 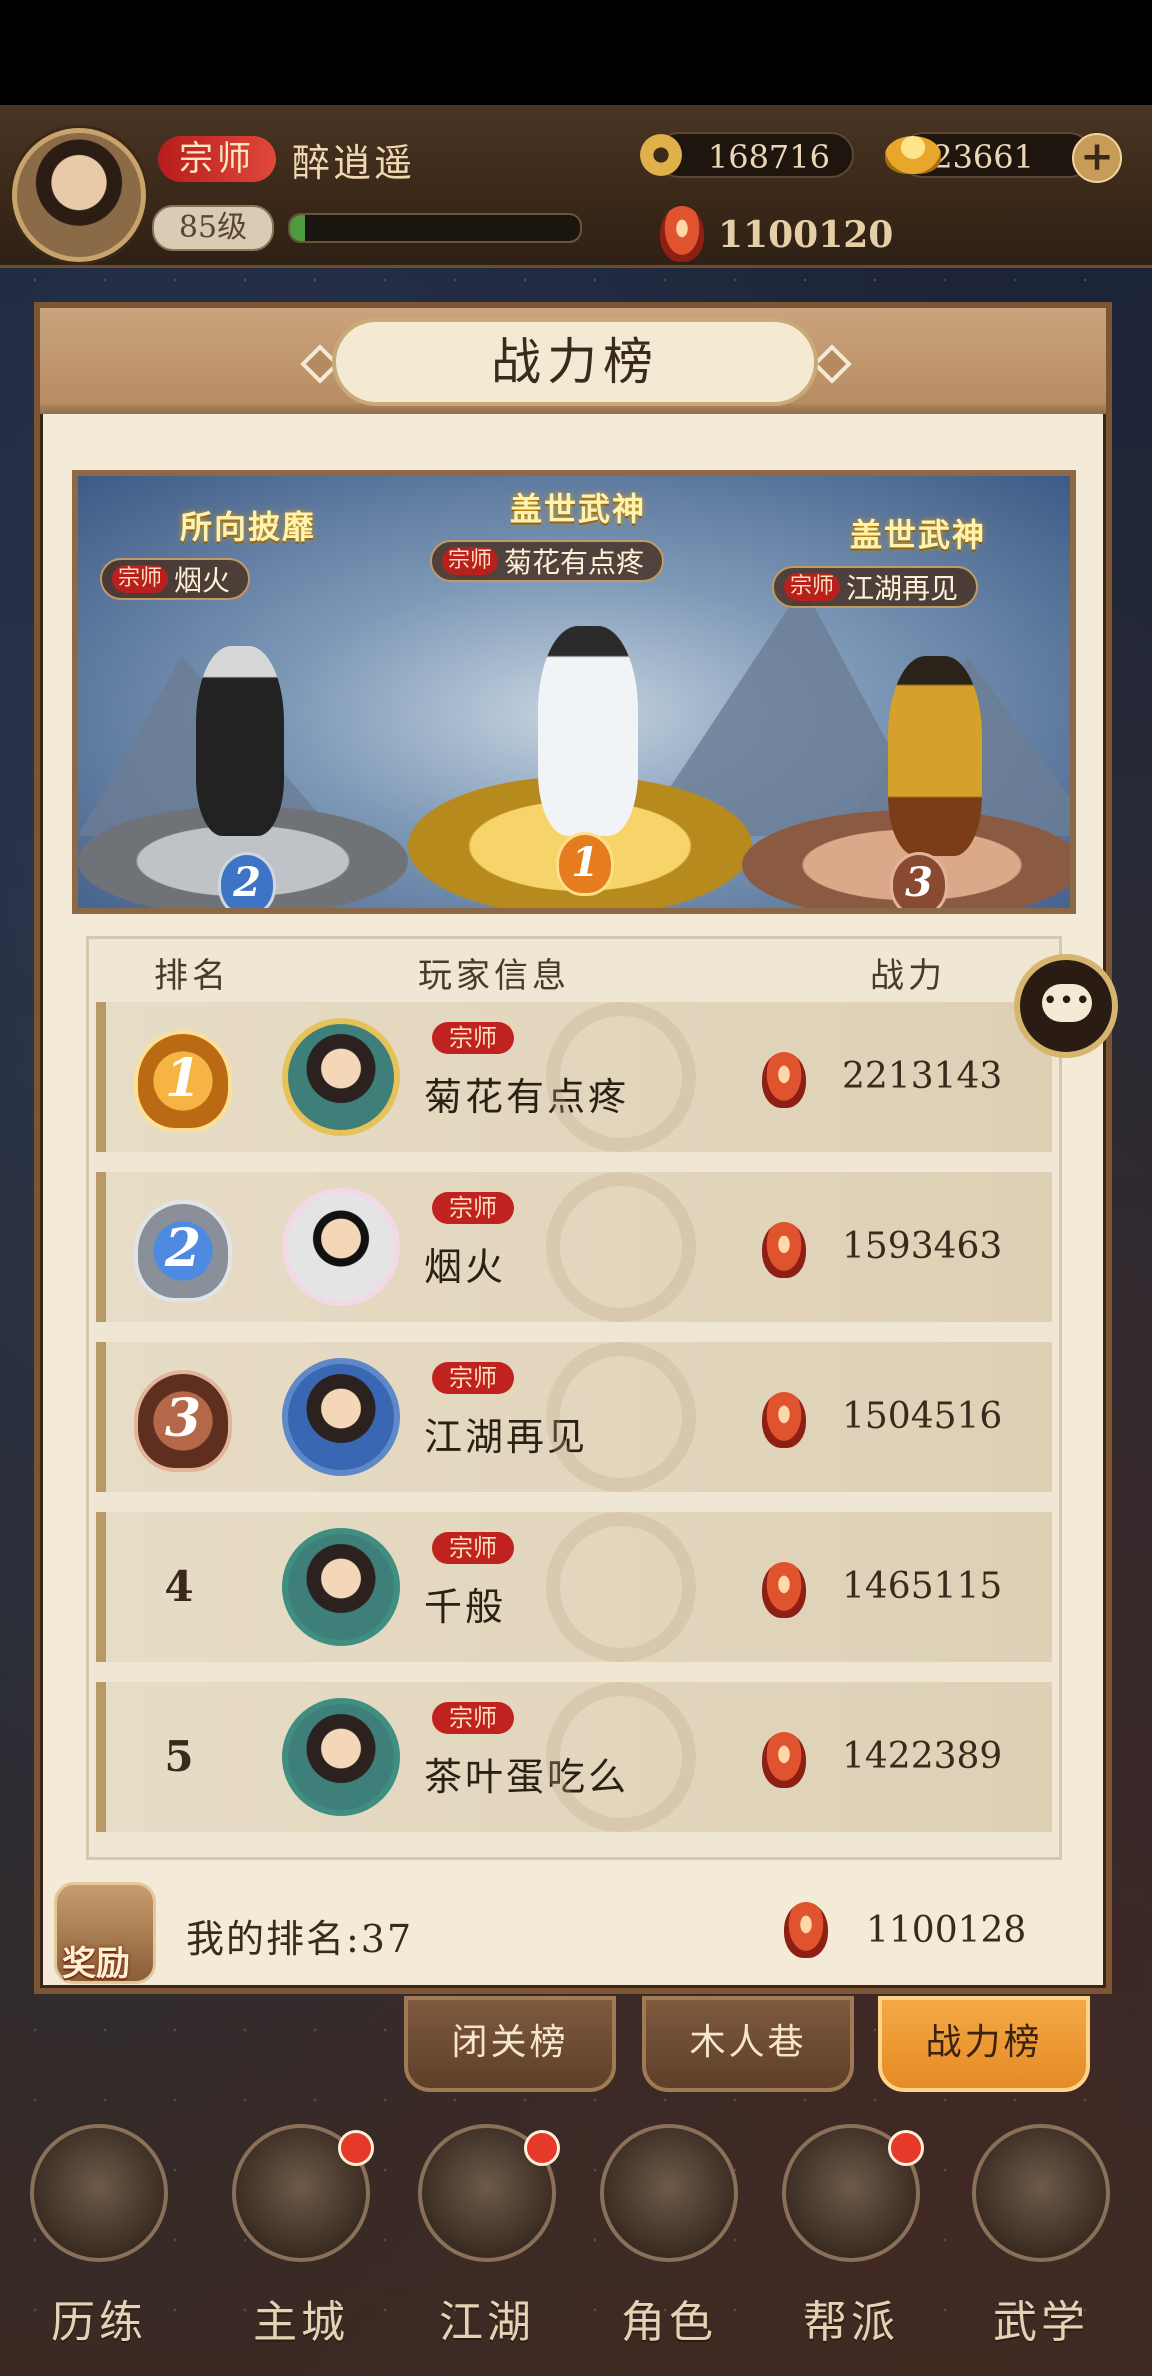 What do you see at coordinates (99, 2322) in the screenshot?
I see `nav-label: 历练` at bounding box center [99, 2322].